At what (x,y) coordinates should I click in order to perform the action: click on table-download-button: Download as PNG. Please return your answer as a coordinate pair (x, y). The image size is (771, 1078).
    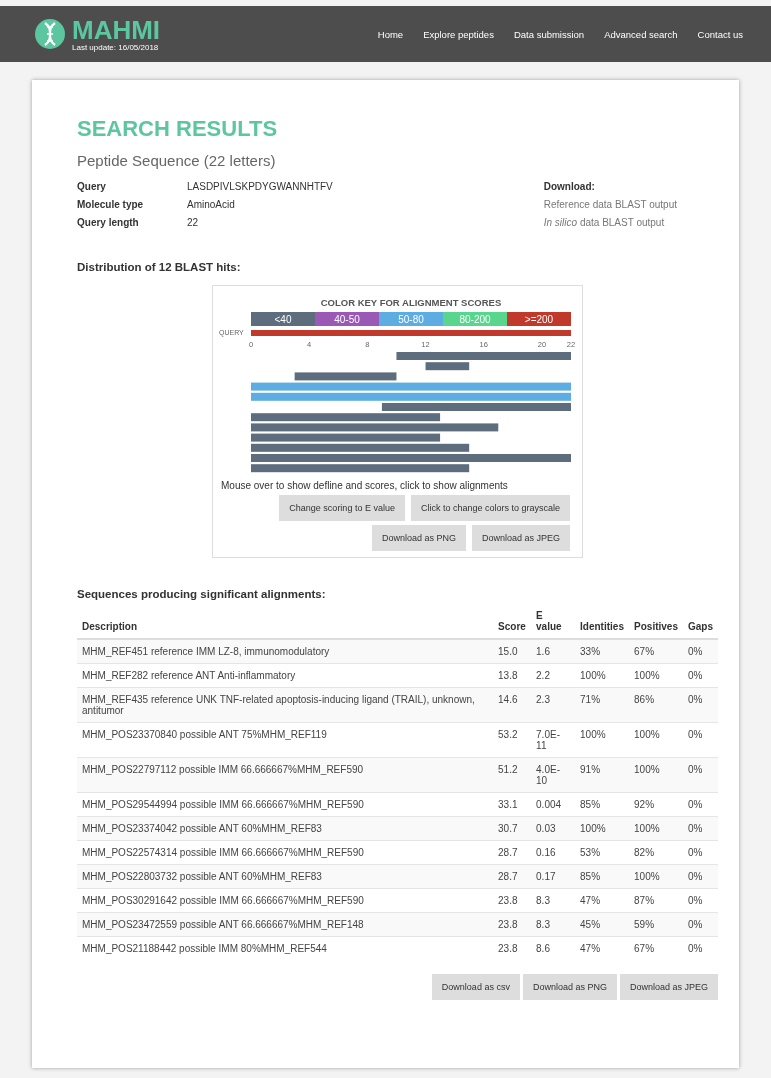
    Looking at the image, I should click on (569, 987).